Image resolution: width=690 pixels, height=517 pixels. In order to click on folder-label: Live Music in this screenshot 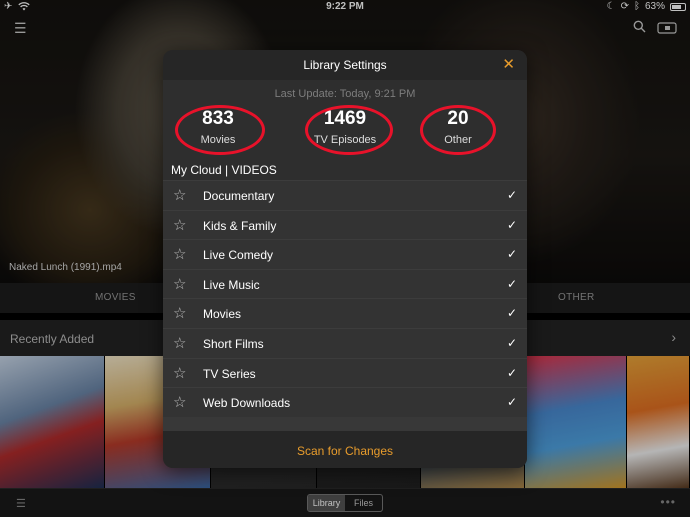, I will do `click(231, 284)`.